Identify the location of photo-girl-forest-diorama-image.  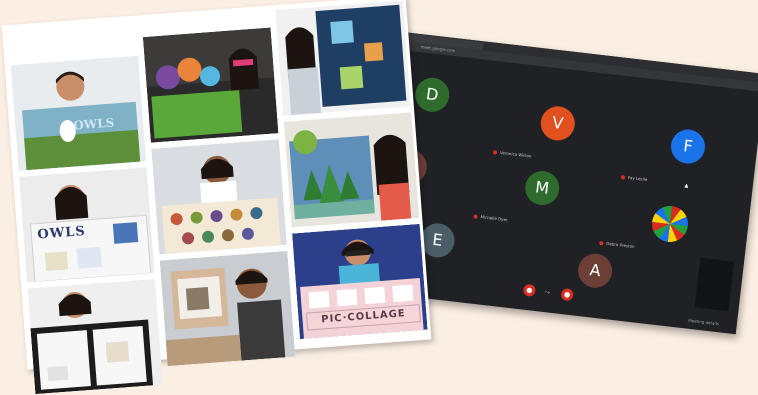
(351, 170).